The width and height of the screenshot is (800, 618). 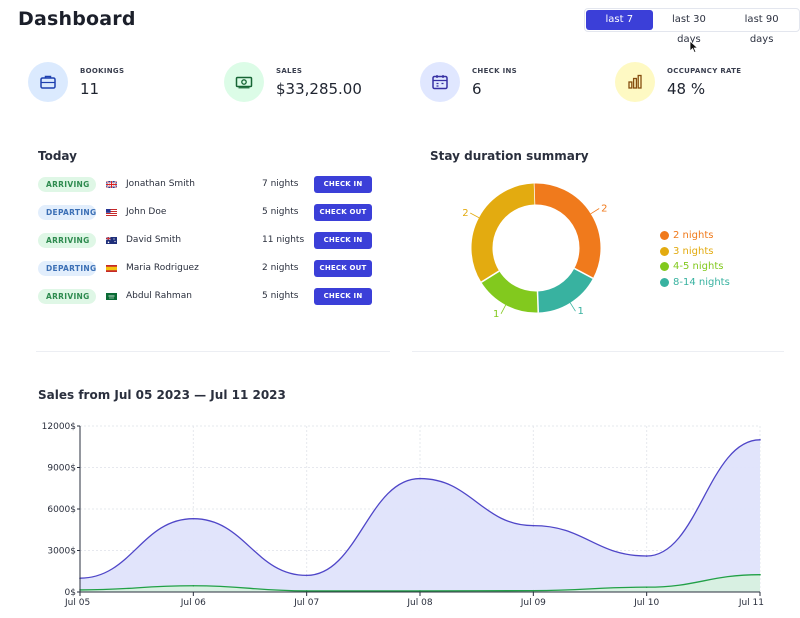 I want to click on y-tick-label: 6000$, so click(x=61, y=510).